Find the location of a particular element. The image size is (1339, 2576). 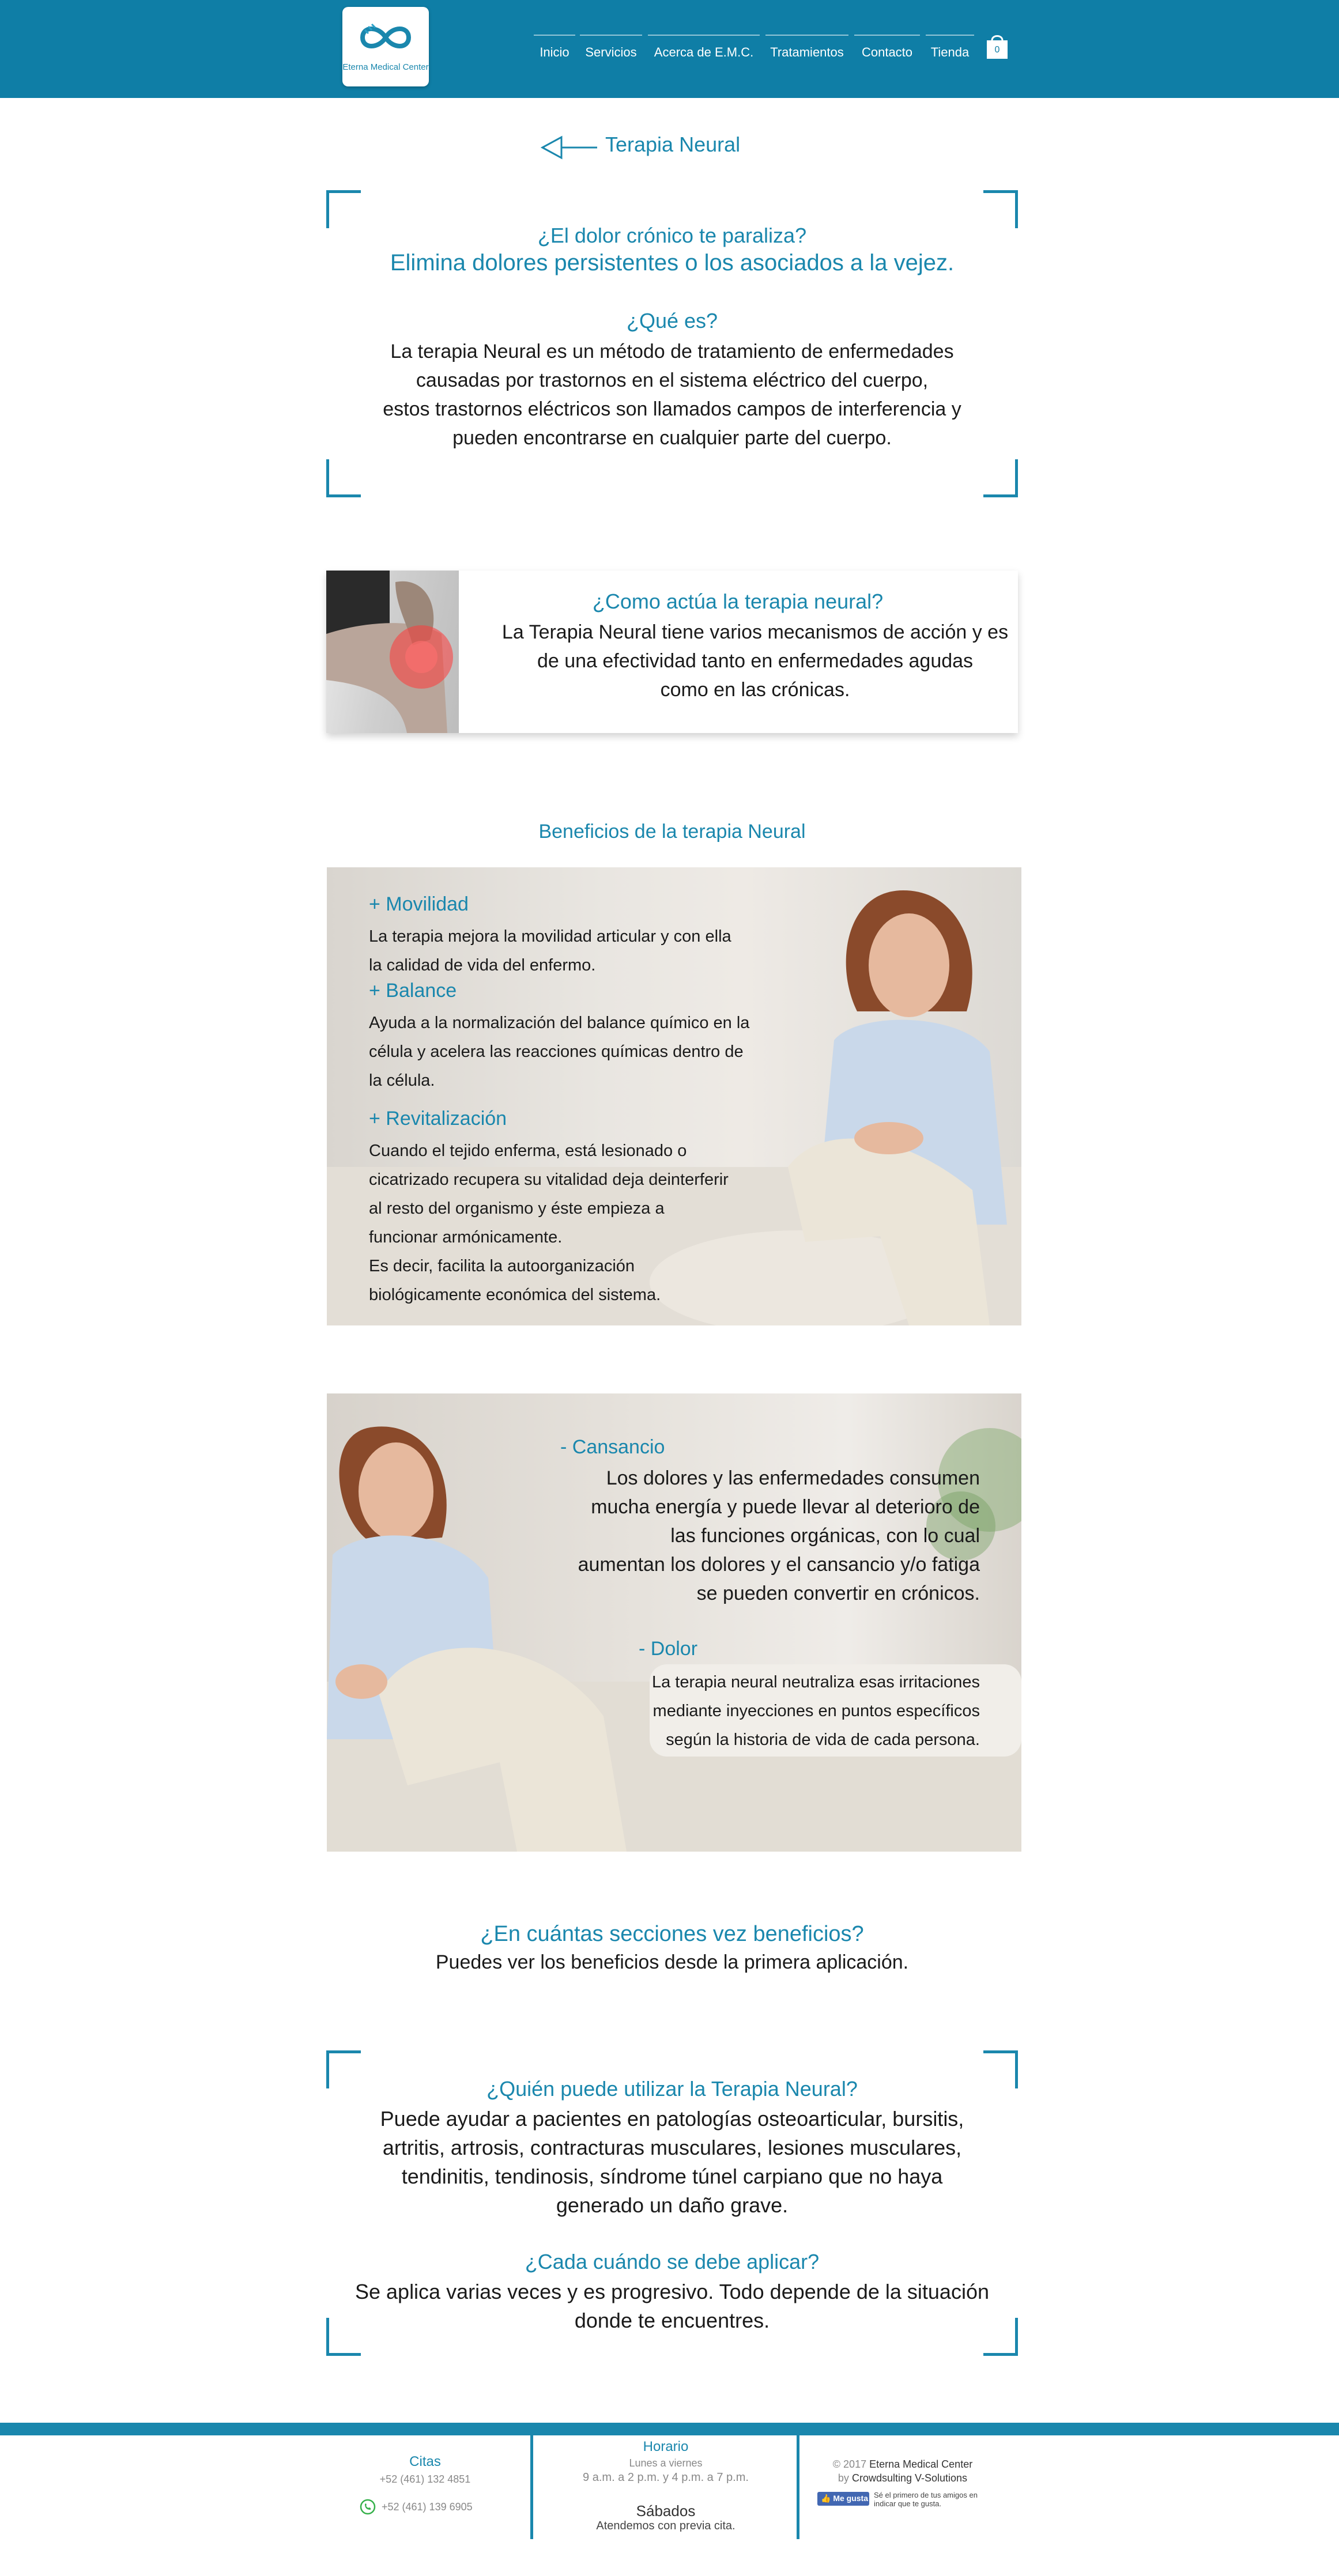

phone-2: +52 (461) 139 6905 is located at coordinates (427, 2507).